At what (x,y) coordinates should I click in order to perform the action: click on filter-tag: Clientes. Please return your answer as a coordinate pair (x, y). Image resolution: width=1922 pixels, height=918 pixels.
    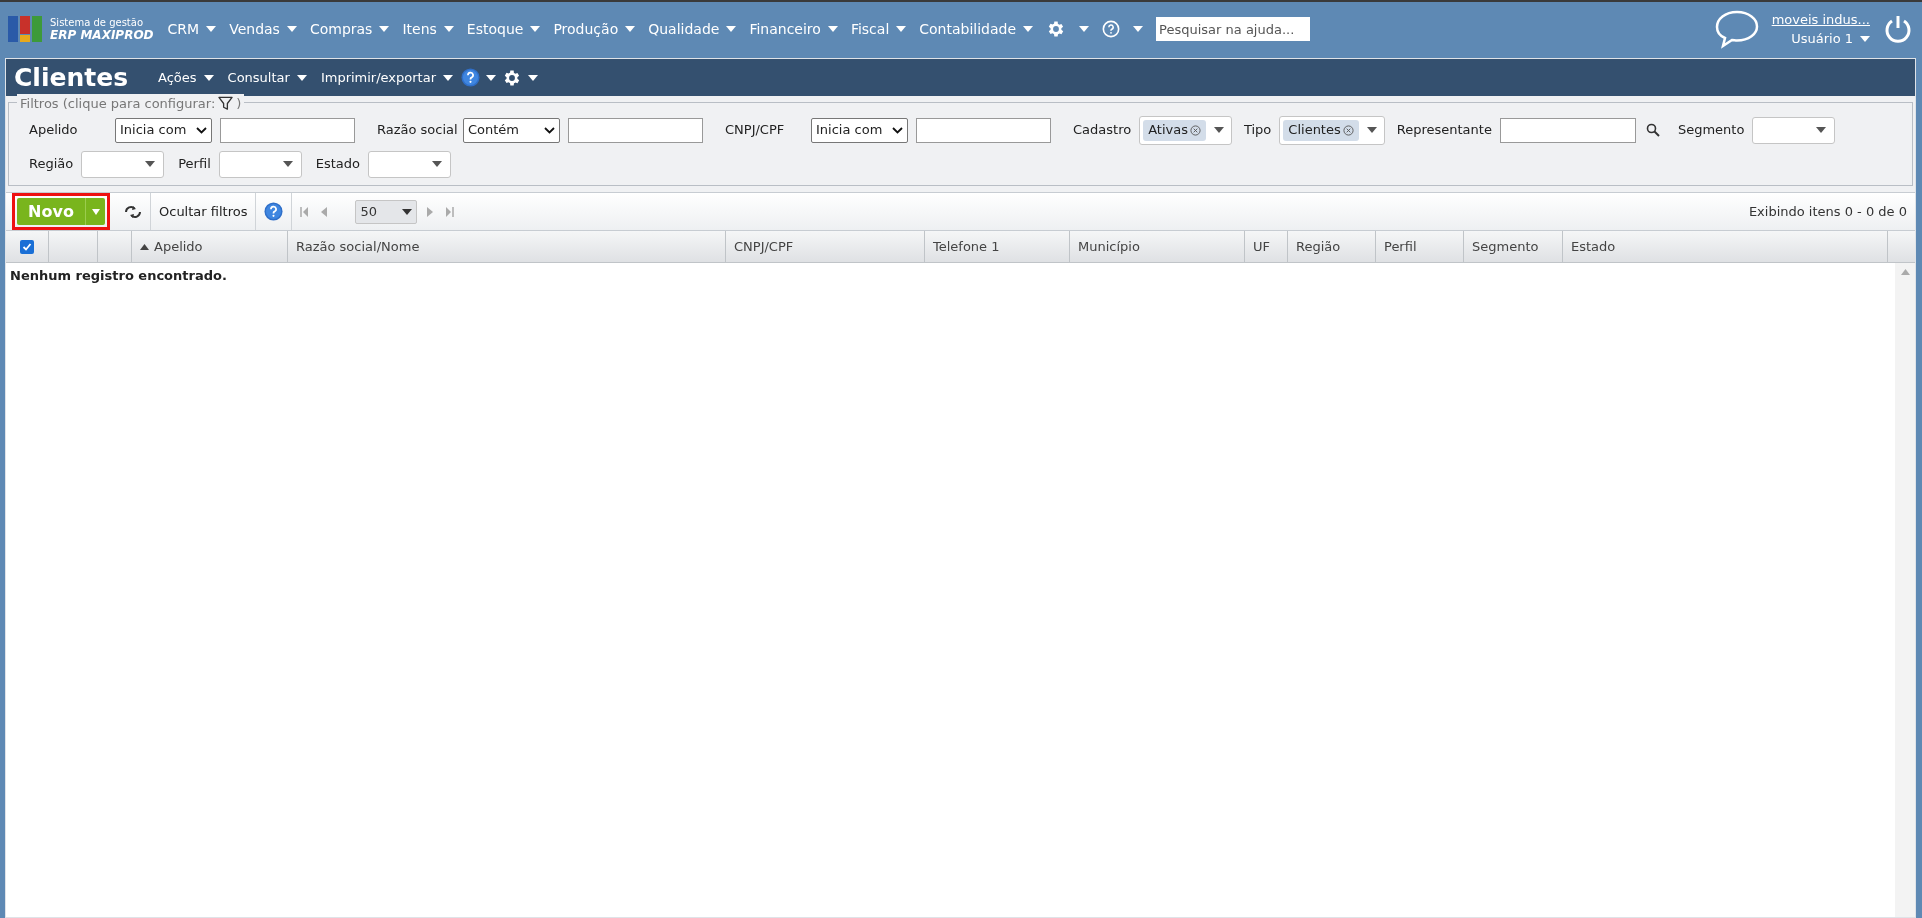
    Looking at the image, I should click on (1321, 130).